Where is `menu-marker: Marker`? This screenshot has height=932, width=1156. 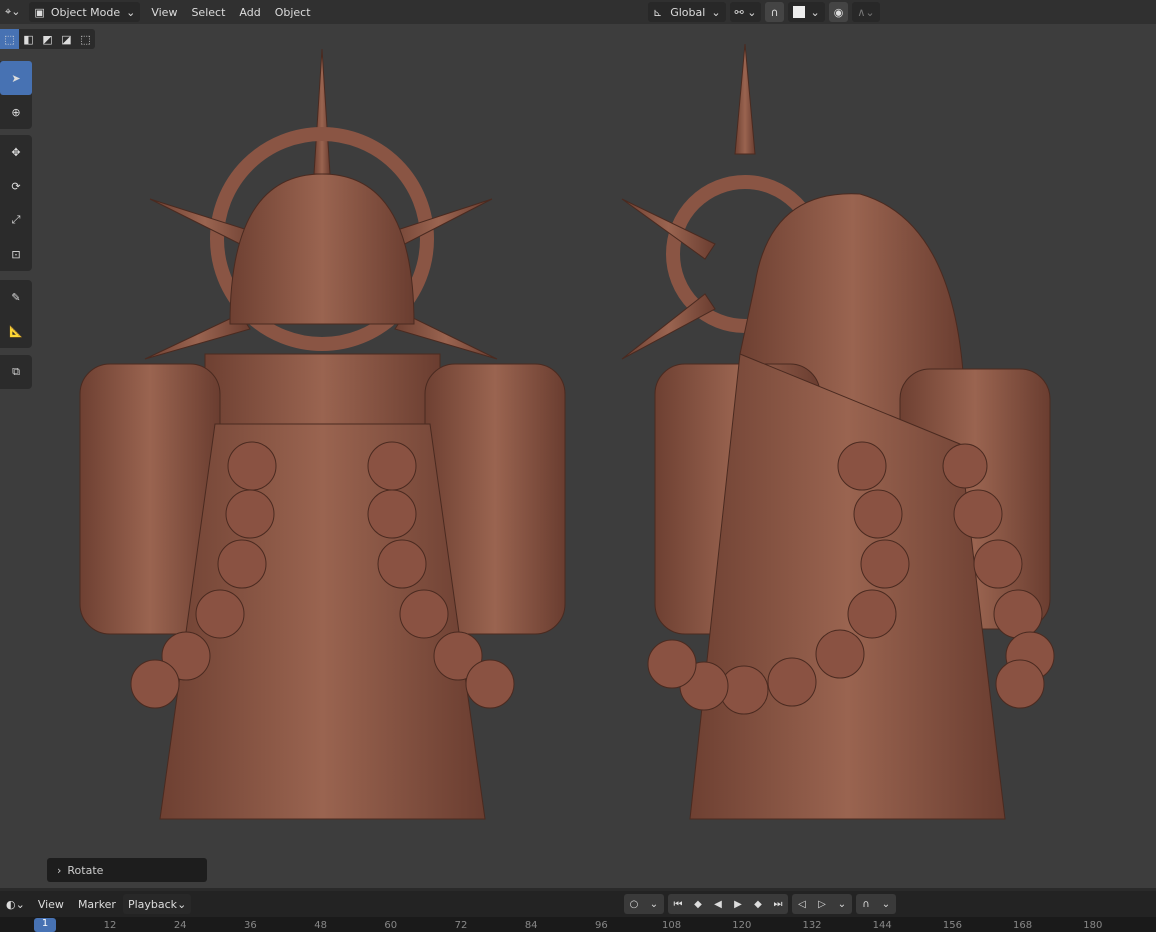
menu-marker: Marker is located at coordinates (97, 904).